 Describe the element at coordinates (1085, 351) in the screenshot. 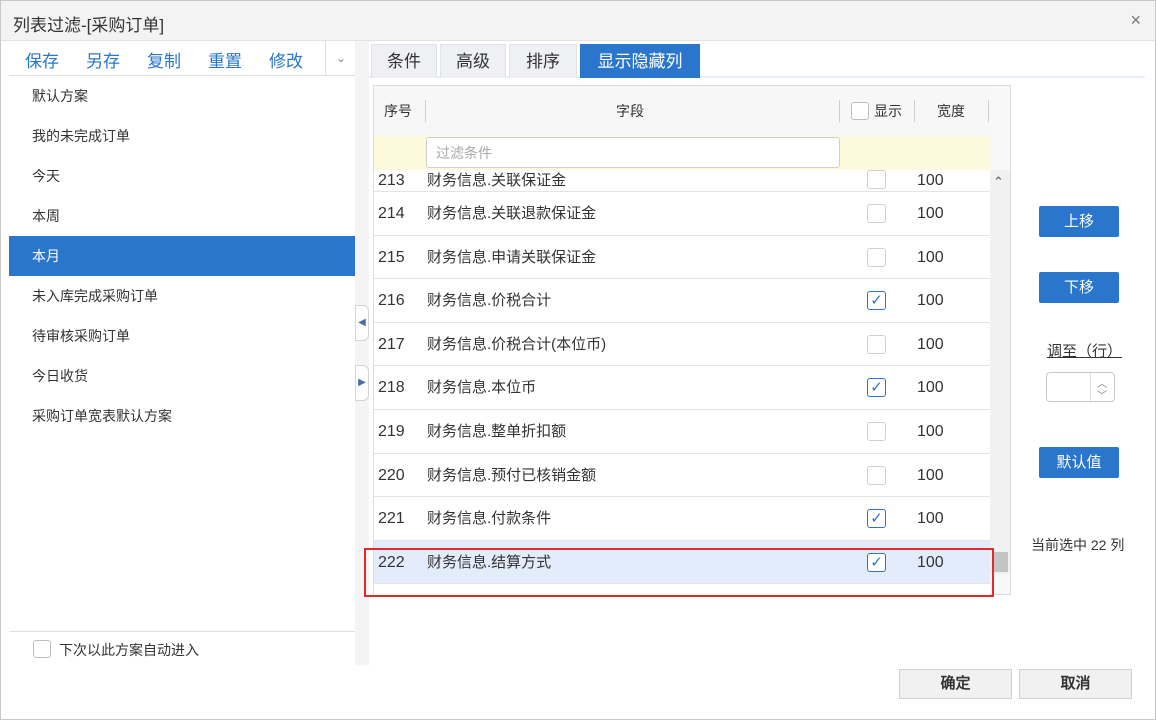

I see `goto-row-label: 调至（行）` at that location.